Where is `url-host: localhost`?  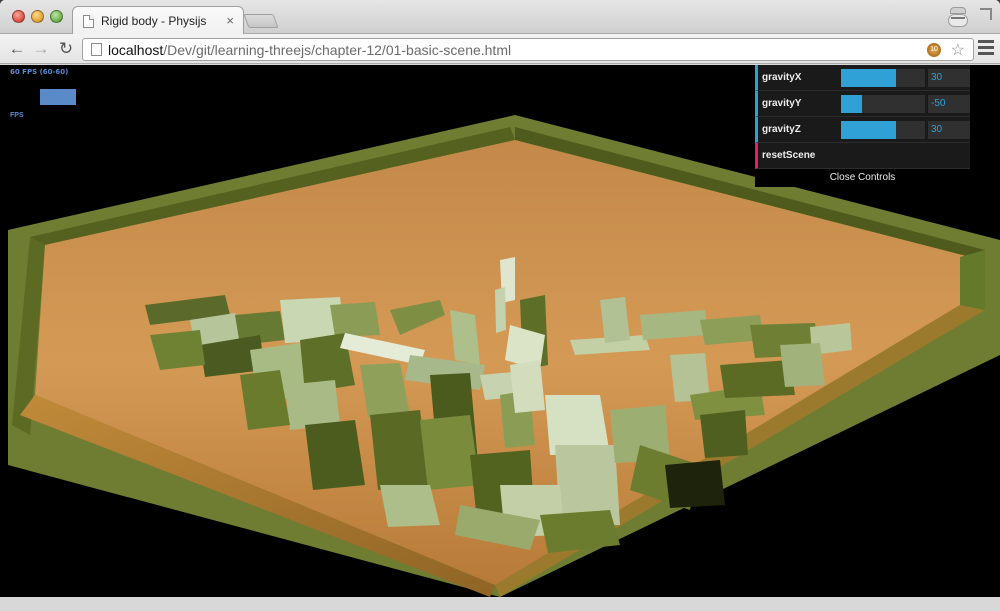 url-host: localhost is located at coordinates (136, 50).